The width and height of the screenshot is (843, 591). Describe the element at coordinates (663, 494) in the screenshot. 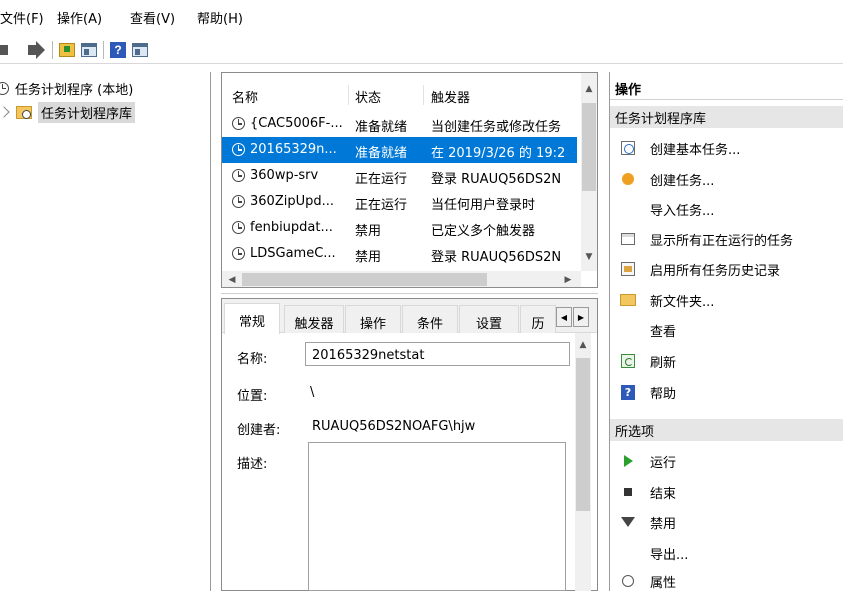

I see `action-label: 结束` at that location.